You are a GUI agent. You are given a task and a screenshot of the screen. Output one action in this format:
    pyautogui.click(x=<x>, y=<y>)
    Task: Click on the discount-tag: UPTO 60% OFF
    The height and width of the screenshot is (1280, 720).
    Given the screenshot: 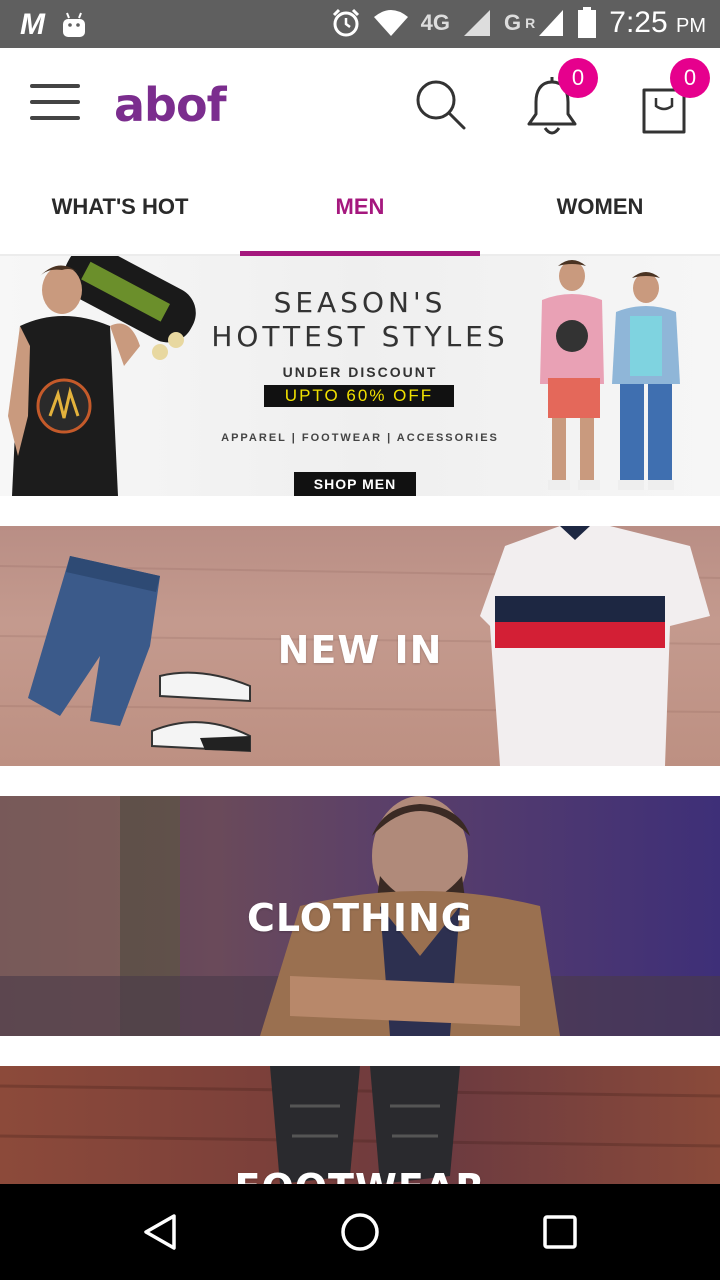 What is the action you would take?
    pyautogui.click(x=359, y=396)
    